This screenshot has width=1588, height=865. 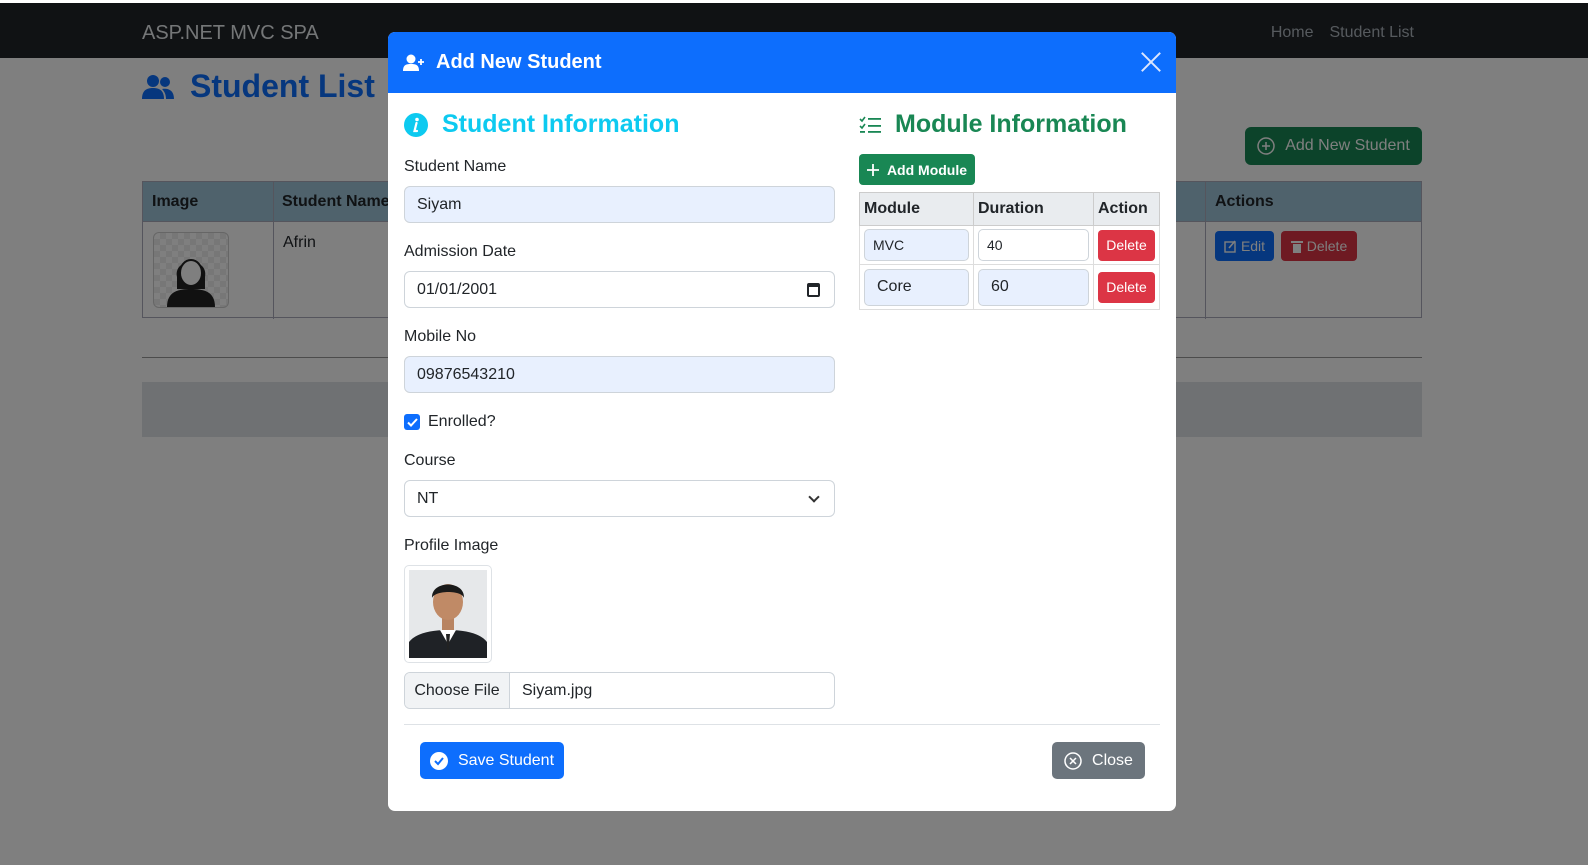 I want to click on enrolled-checkbox, so click(x=412, y=422).